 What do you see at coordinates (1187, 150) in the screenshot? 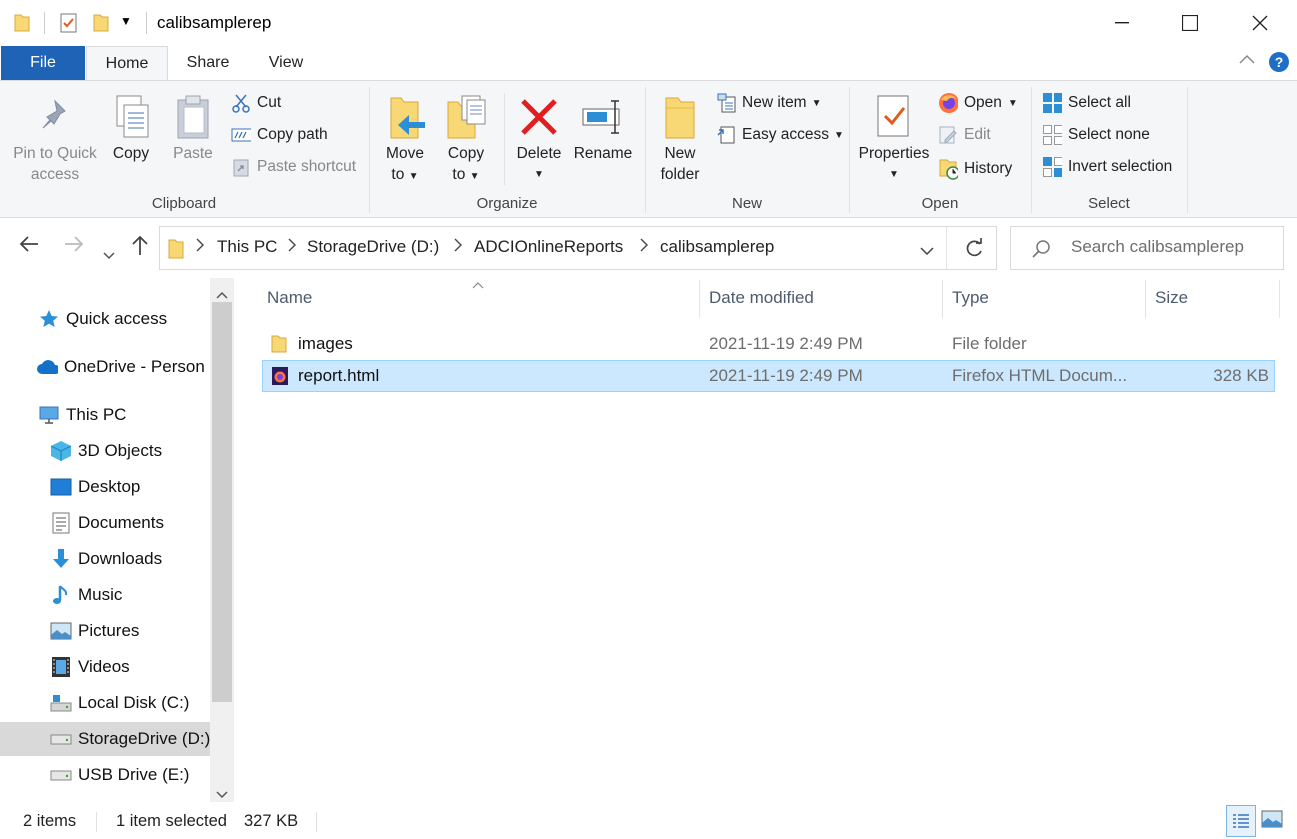
I see `separator` at bounding box center [1187, 150].